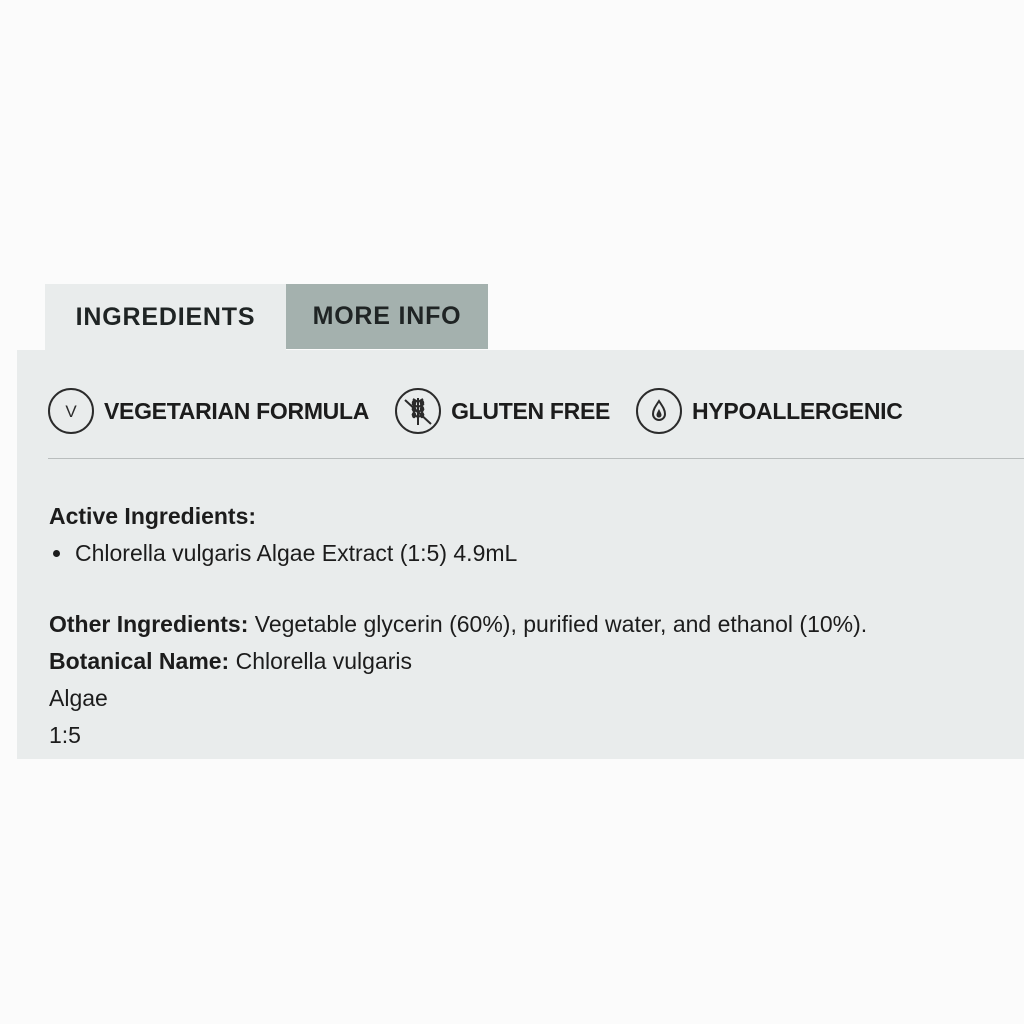  What do you see at coordinates (659, 411) in the screenshot?
I see `hypoallergenic-drop-icon` at bounding box center [659, 411].